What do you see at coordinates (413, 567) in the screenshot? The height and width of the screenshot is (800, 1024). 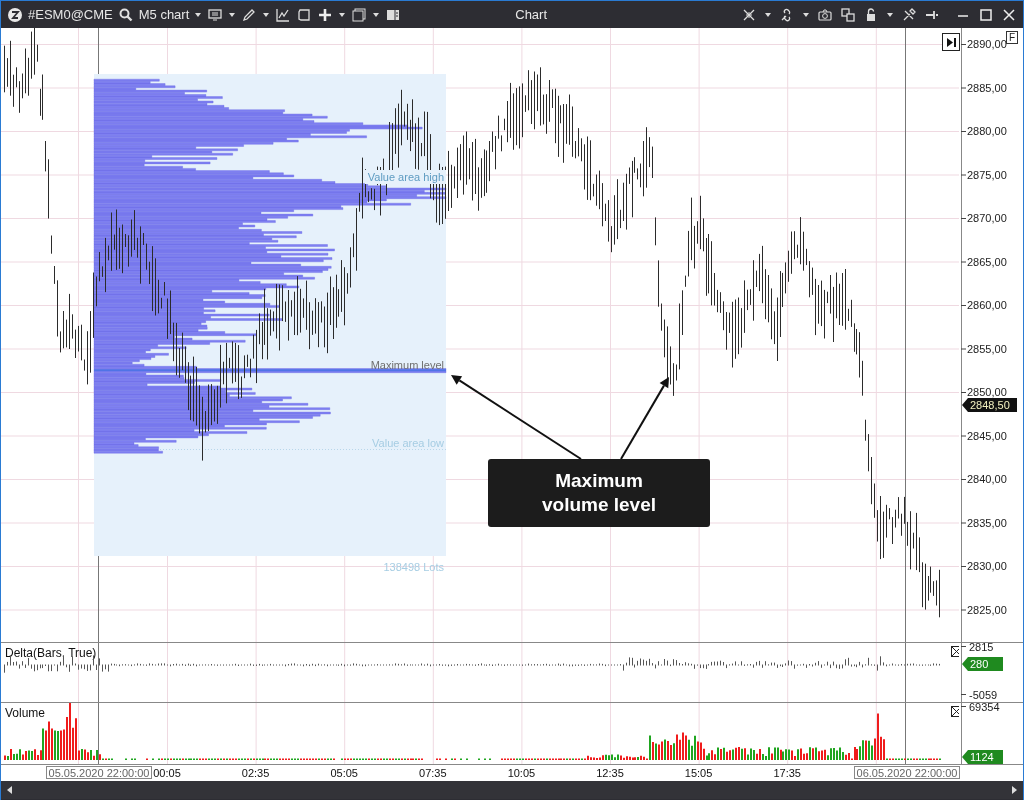 I see `total-lots-label: 138498 Lots` at bounding box center [413, 567].